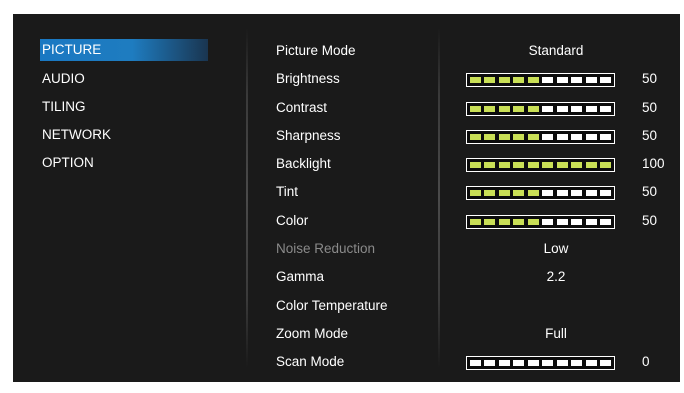  What do you see at coordinates (303, 164) in the screenshot?
I see `setting-label: Backlight` at bounding box center [303, 164].